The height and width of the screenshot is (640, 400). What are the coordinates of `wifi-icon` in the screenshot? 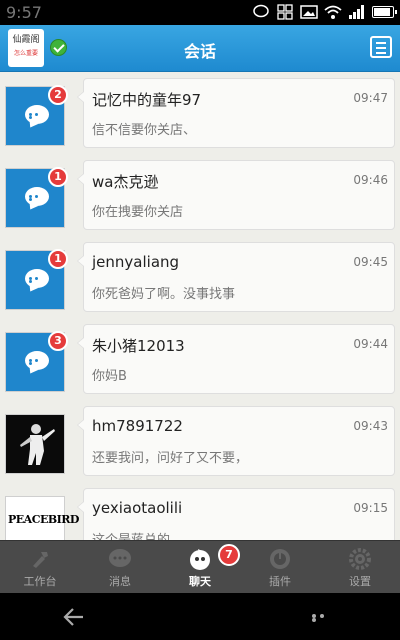 It's located at (333, 12).